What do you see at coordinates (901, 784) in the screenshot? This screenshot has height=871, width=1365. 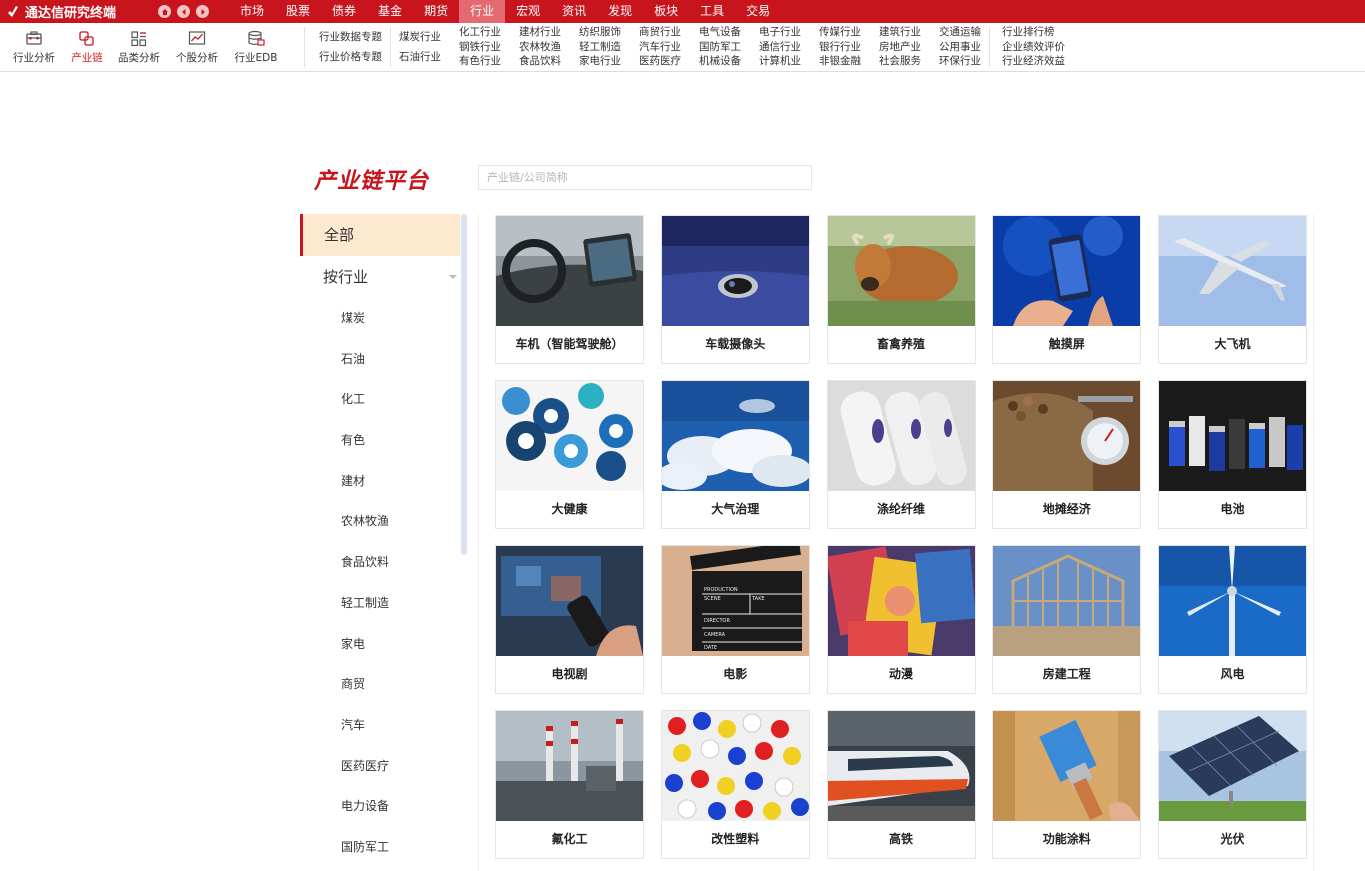 I see `industry-card: 高铁` at bounding box center [901, 784].